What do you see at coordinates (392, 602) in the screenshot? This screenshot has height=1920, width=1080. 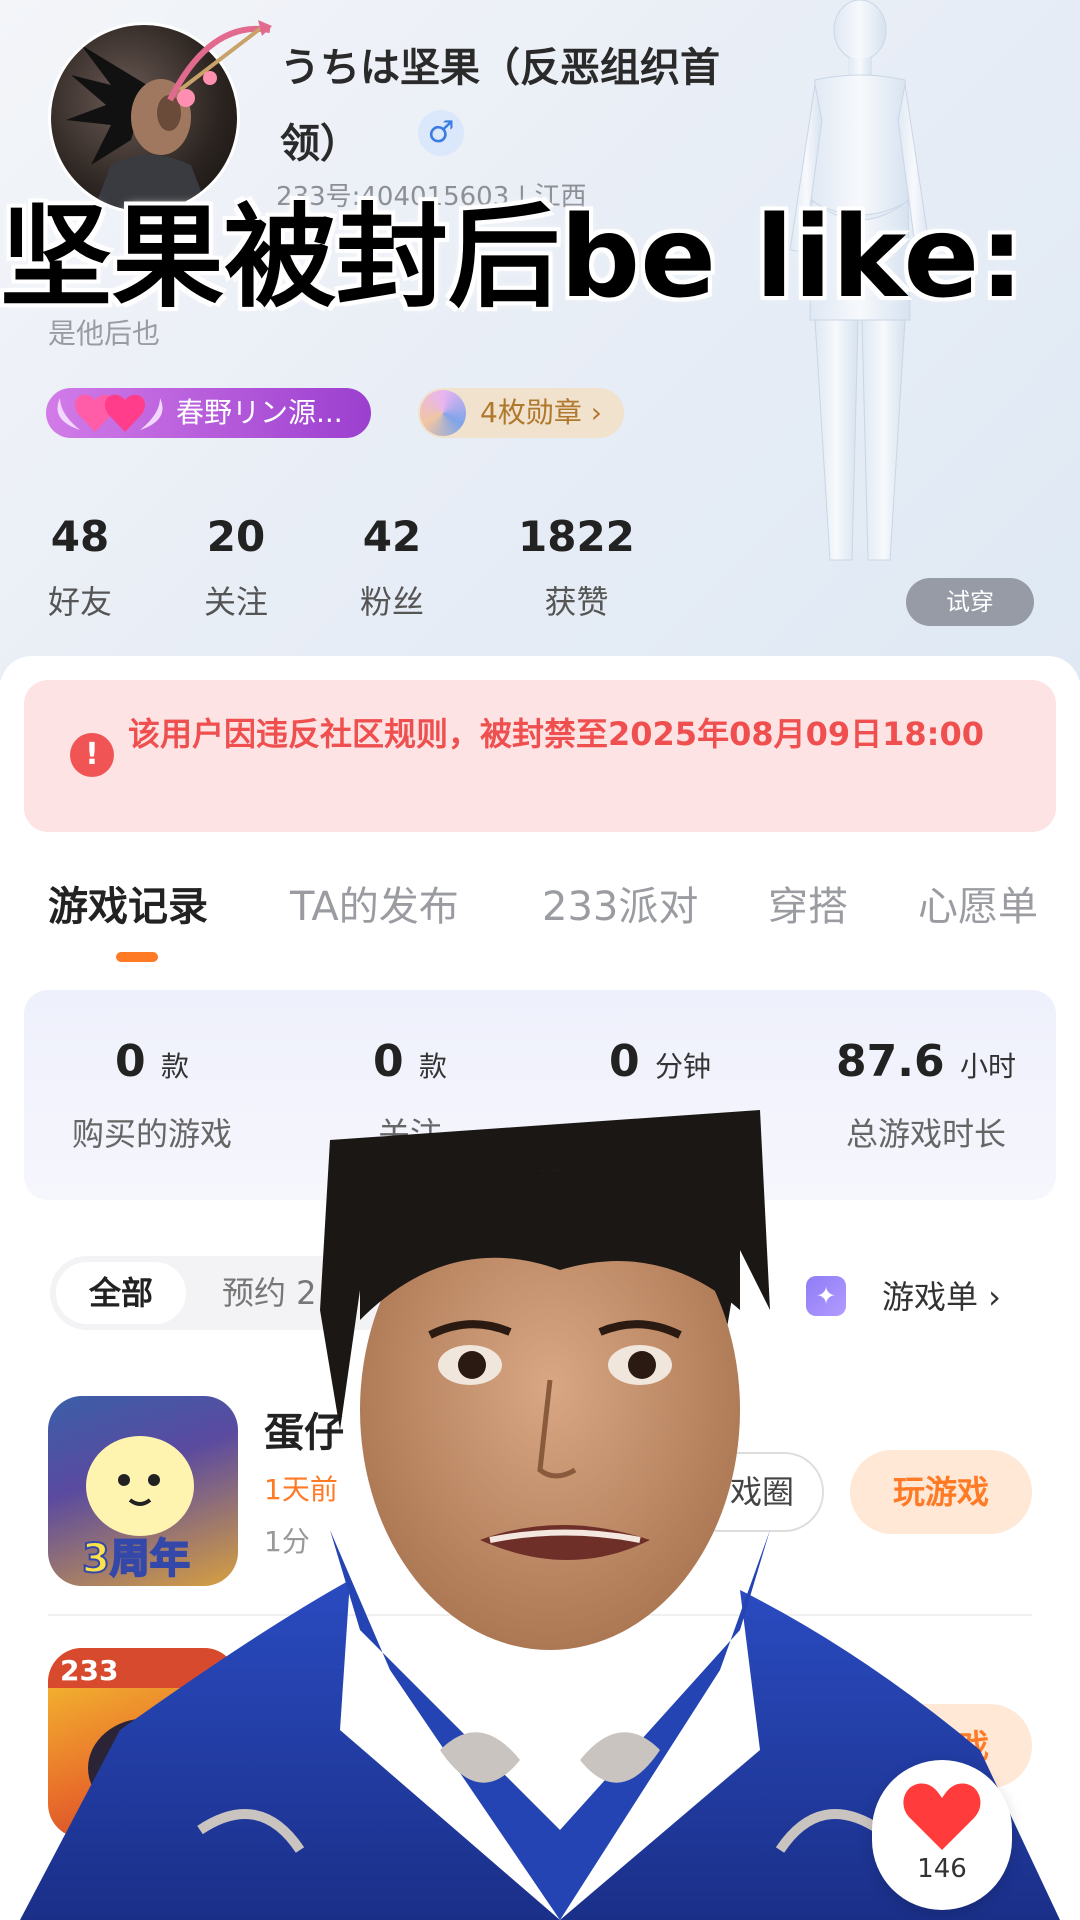 I see `stat-fans-label: 粉丝` at bounding box center [392, 602].